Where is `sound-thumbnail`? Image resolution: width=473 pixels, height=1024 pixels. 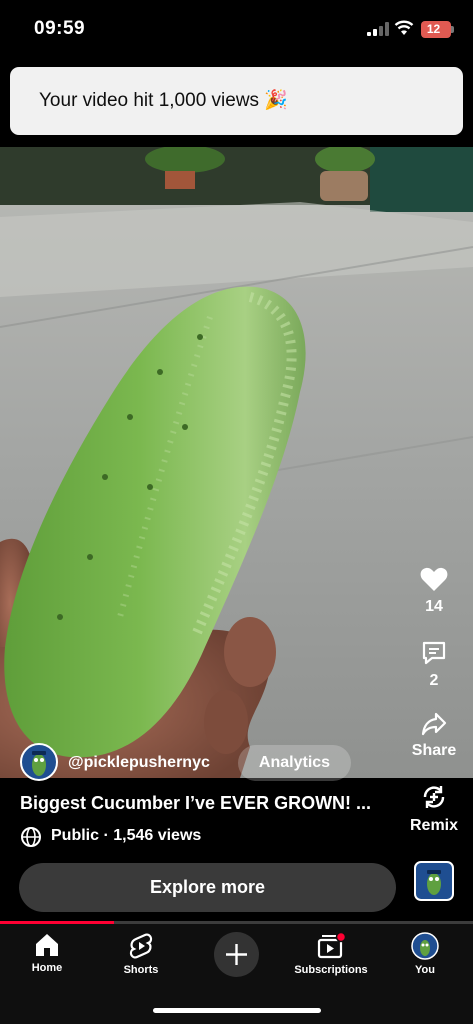 sound-thumbnail is located at coordinates (434, 881).